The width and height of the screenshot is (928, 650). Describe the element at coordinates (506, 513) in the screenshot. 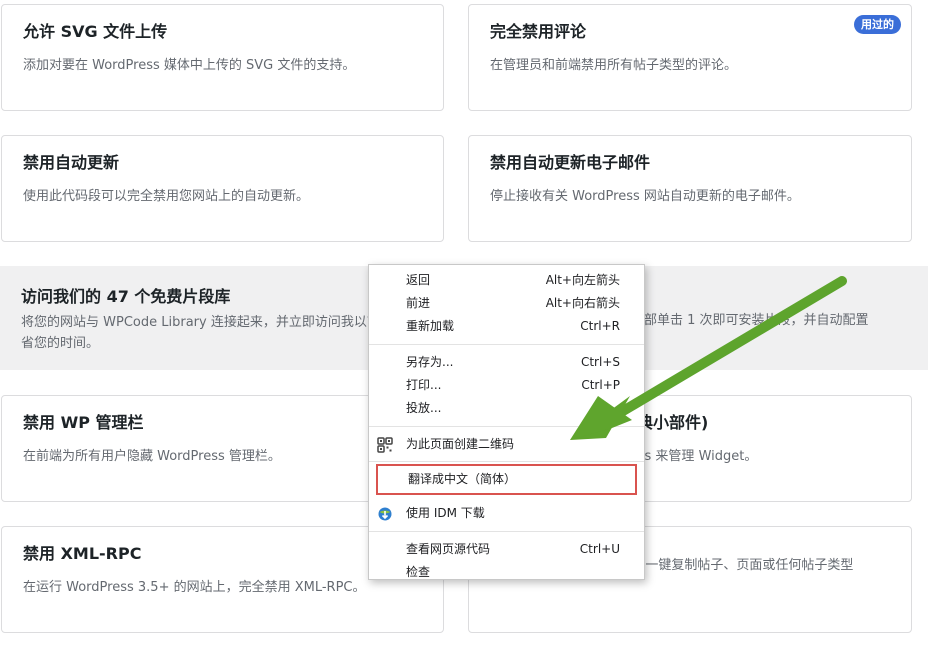

I see `menu-item-idm-download: 使用 IDM 下载` at that location.